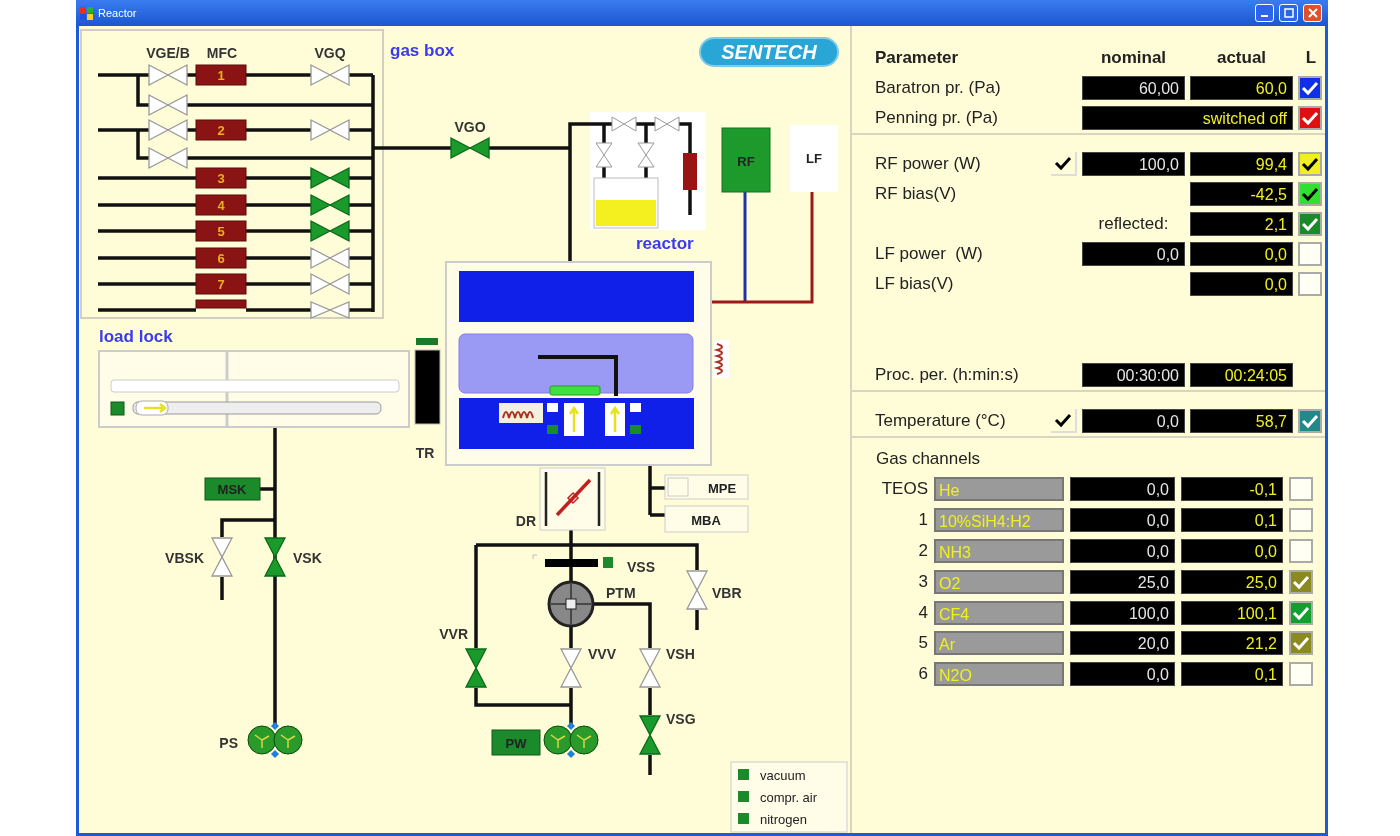 The width and height of the screenshot is (1400, 836). What do you see at coordinates (922, 612) in the screenshot?
I see `channel-number: 4` at bounding box center [922, 612].